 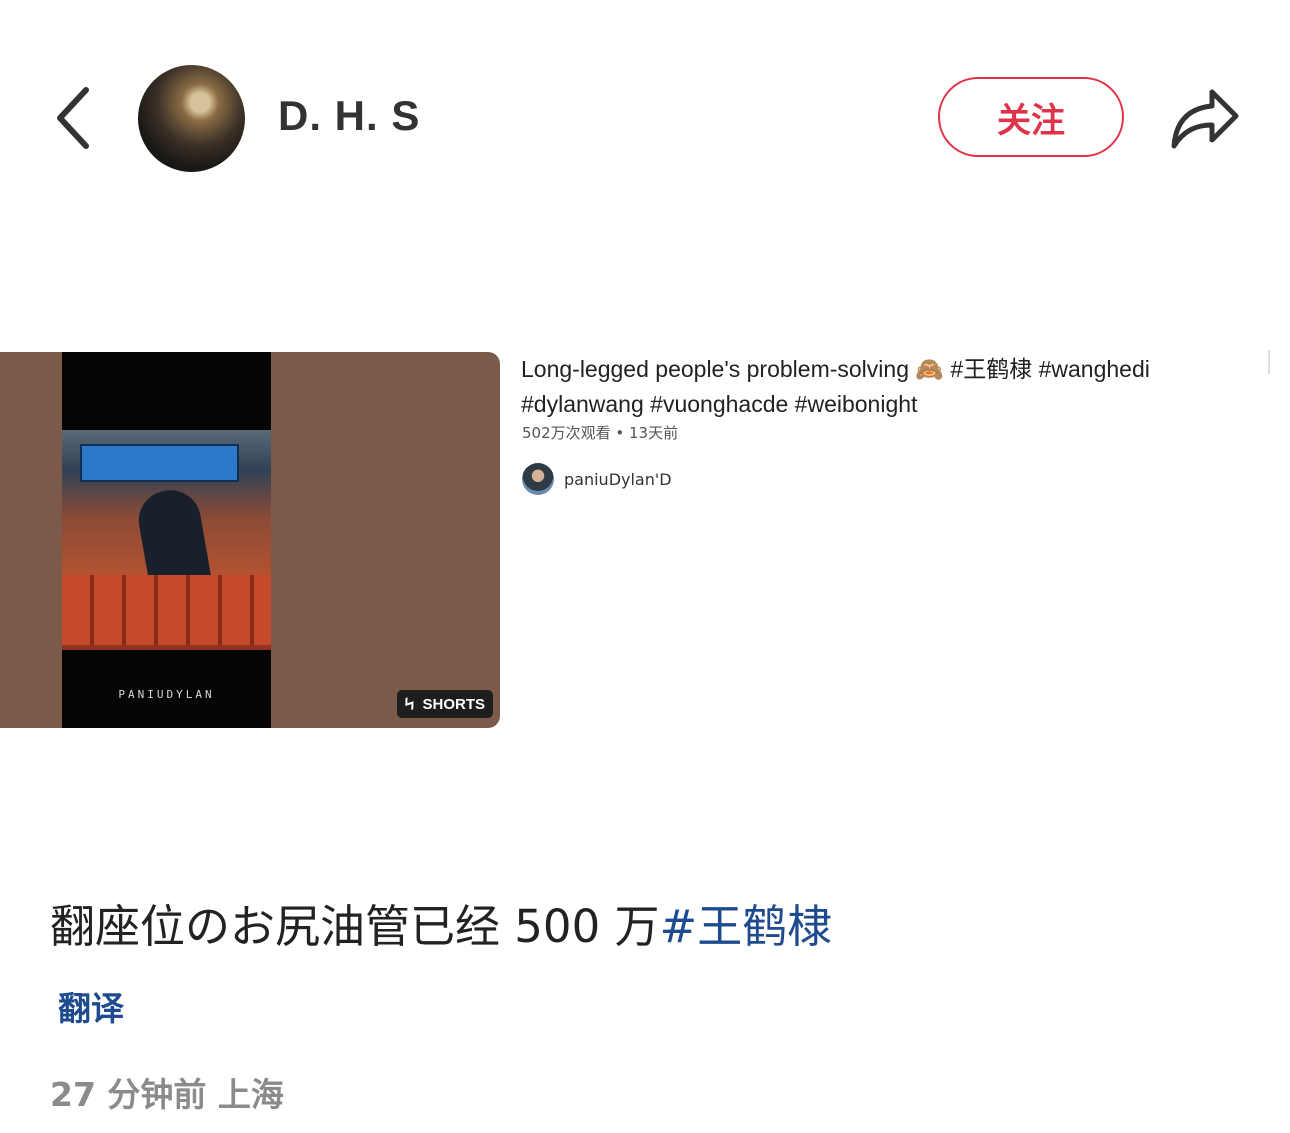 I want to click on channel-avatar, so click(x=538, y=479).